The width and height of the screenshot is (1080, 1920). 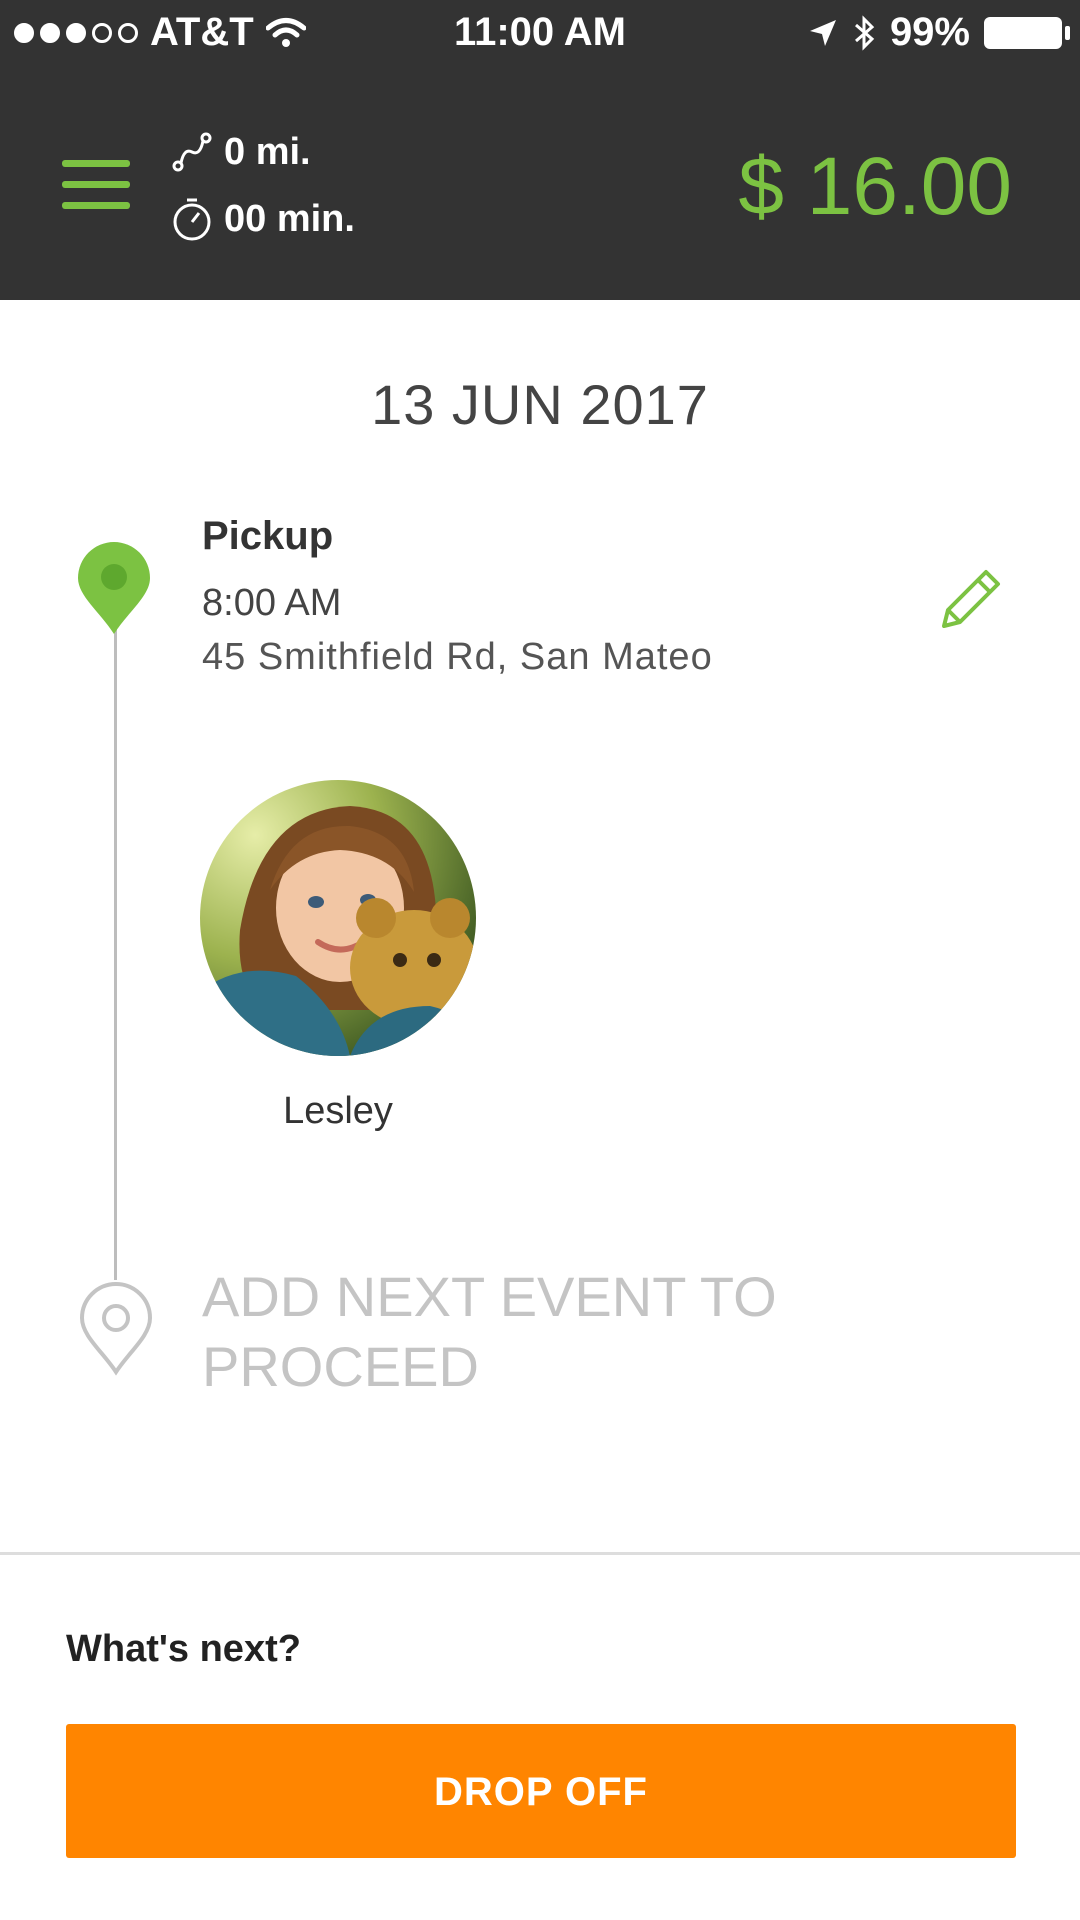 What do you see at coordinates (192, 219) in the screenshot?
I see `stopwatch-icon` at bounding box center [192, 219].